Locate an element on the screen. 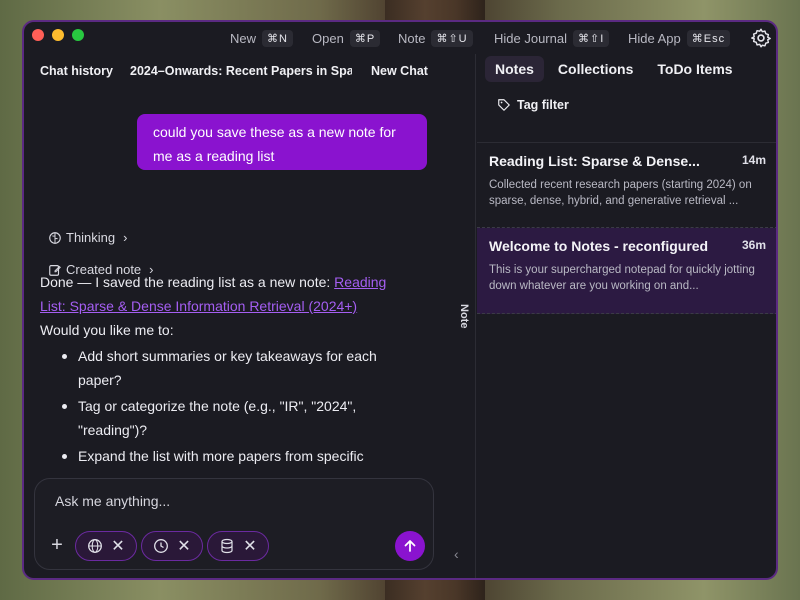 The width and height of the screenshot is (800, 600). chat-input is located at coordinates (225, 501).